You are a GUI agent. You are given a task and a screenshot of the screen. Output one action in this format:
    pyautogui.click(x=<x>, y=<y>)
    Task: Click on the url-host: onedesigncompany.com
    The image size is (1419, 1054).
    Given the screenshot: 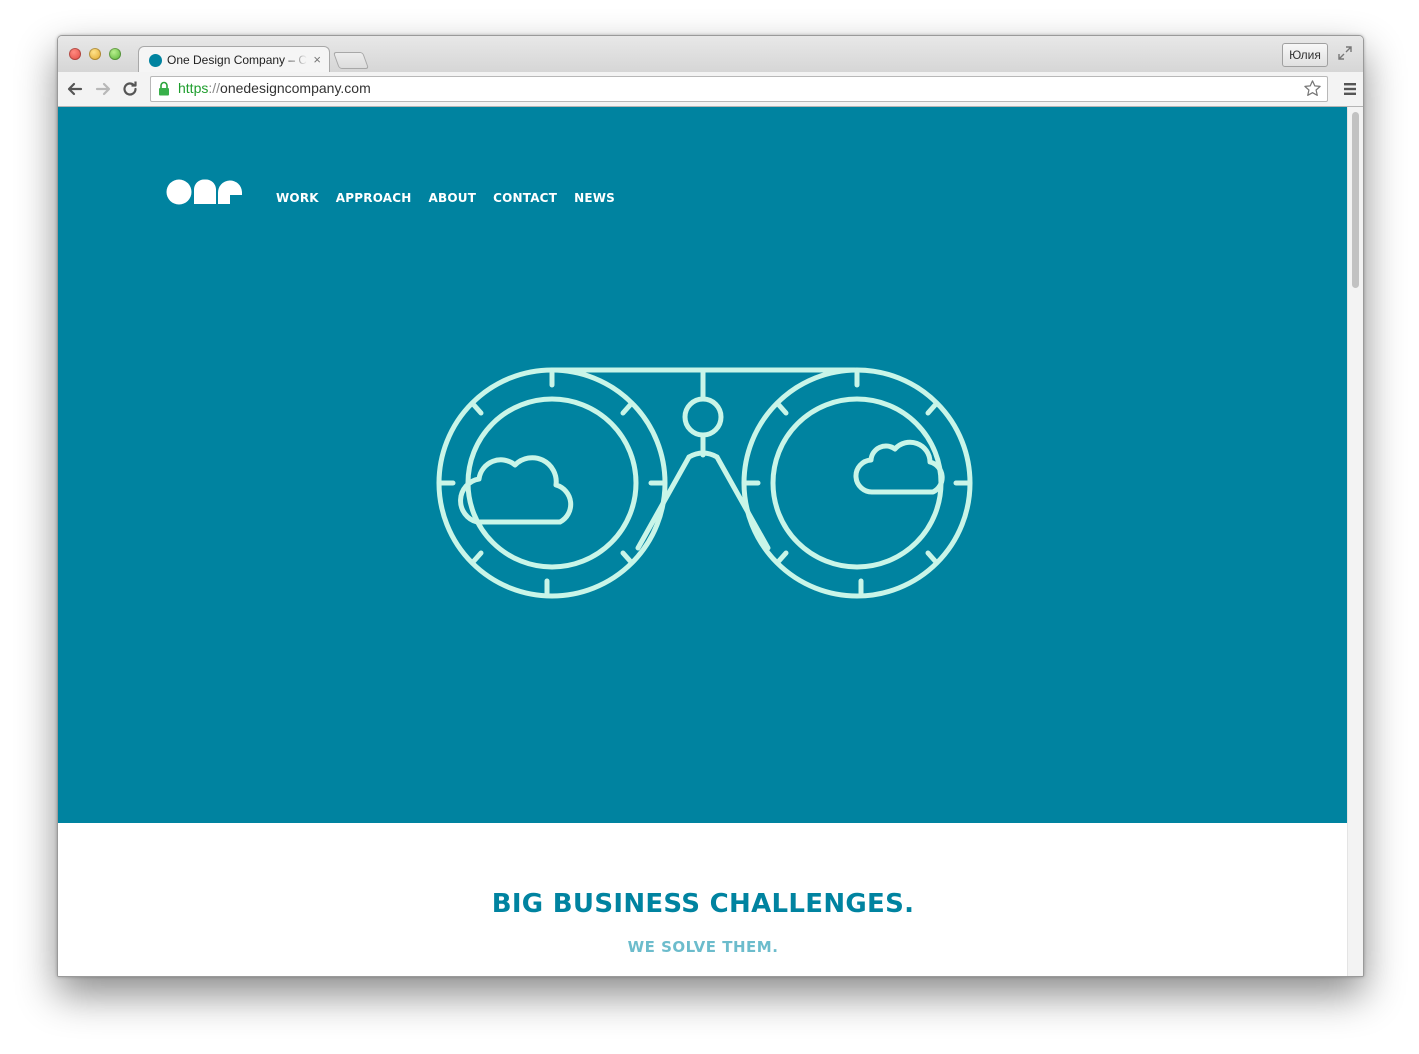 What is the action you would take?
    pyautogui.click(x=295, y=88)
    